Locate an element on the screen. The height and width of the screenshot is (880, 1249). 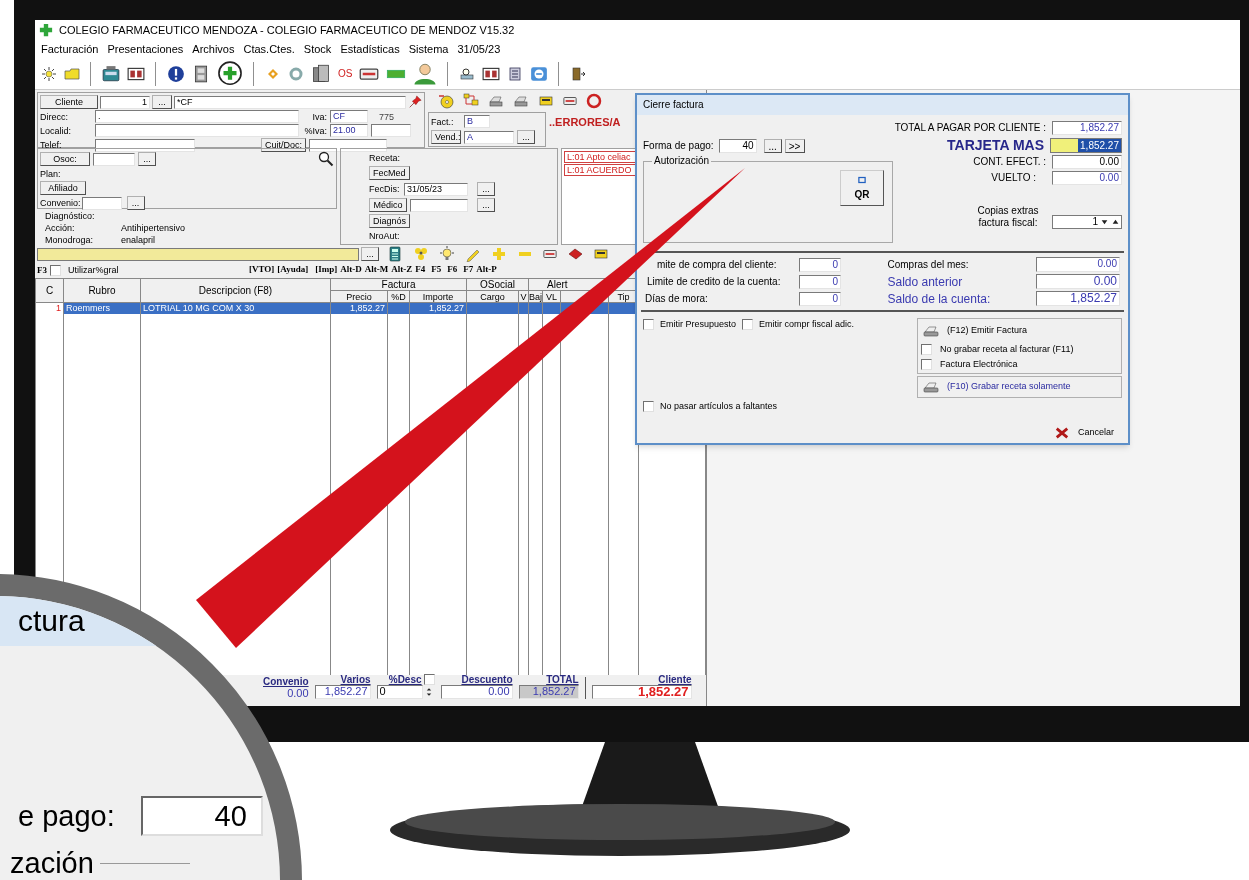
lightbulb-icon is located at coordinates (447, 254).